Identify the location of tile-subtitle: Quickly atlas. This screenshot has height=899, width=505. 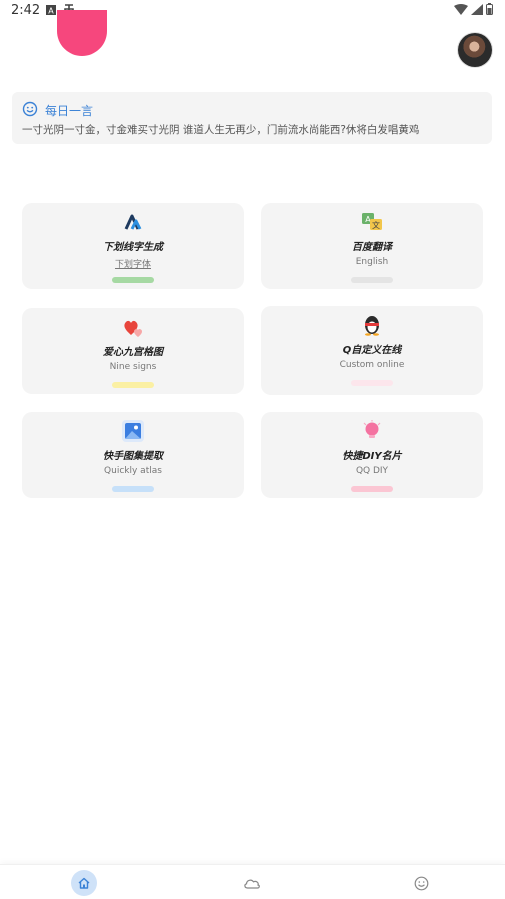
(133, 471).